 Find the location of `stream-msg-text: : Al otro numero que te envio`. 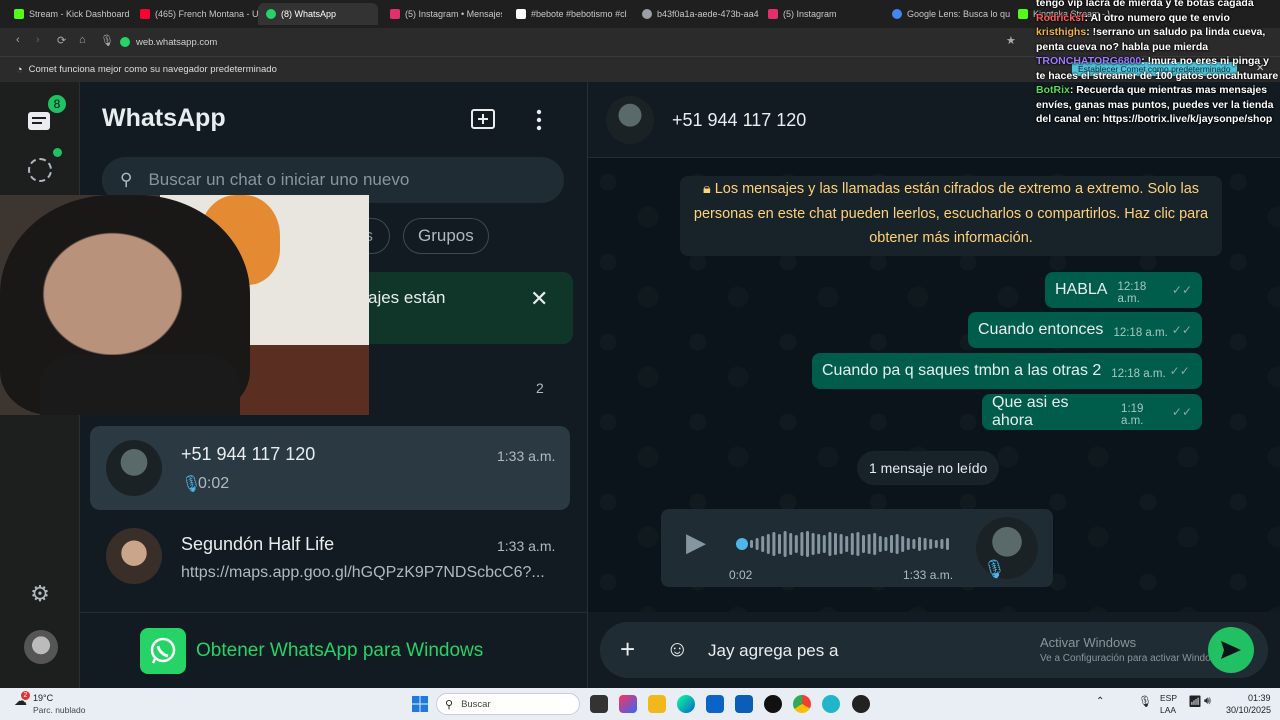

stream-msg-text: : Al otro numero que te envio is located at coordinates (1157, 17).